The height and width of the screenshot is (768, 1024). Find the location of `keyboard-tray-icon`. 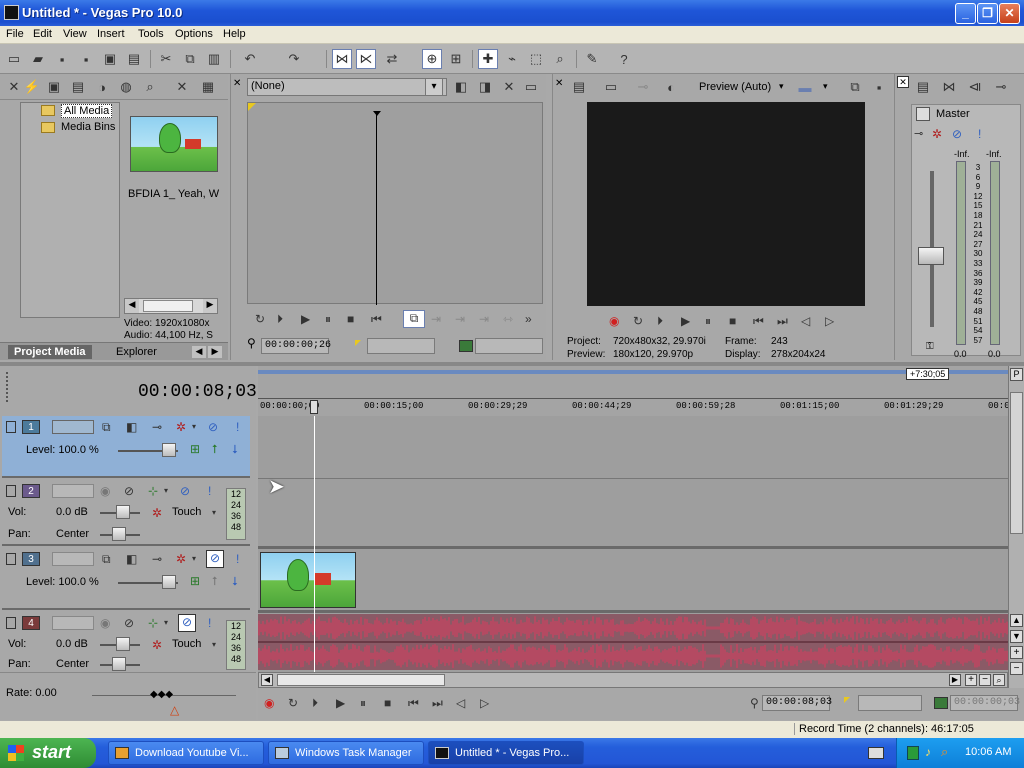

keyboard-tray-icon is located at coordinates (876, 753).